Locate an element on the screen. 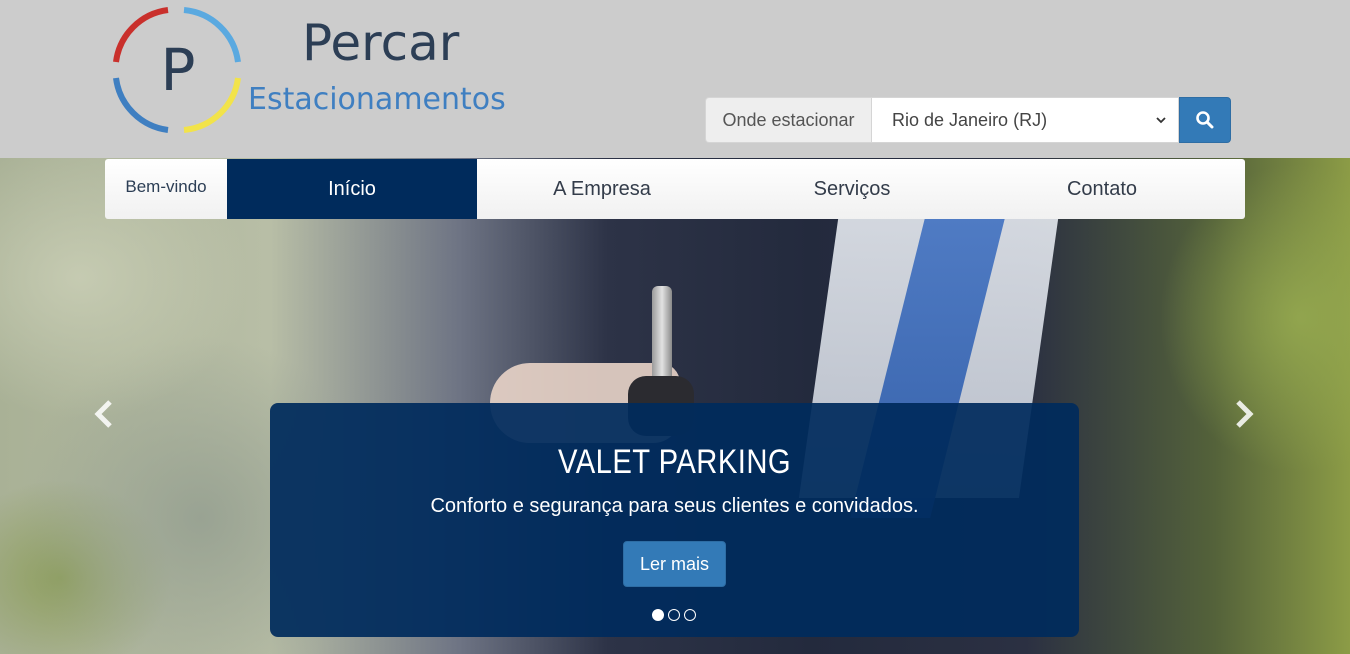 The image size is (1350, 654). percar-logo: P is located at coordinates (178, 69).